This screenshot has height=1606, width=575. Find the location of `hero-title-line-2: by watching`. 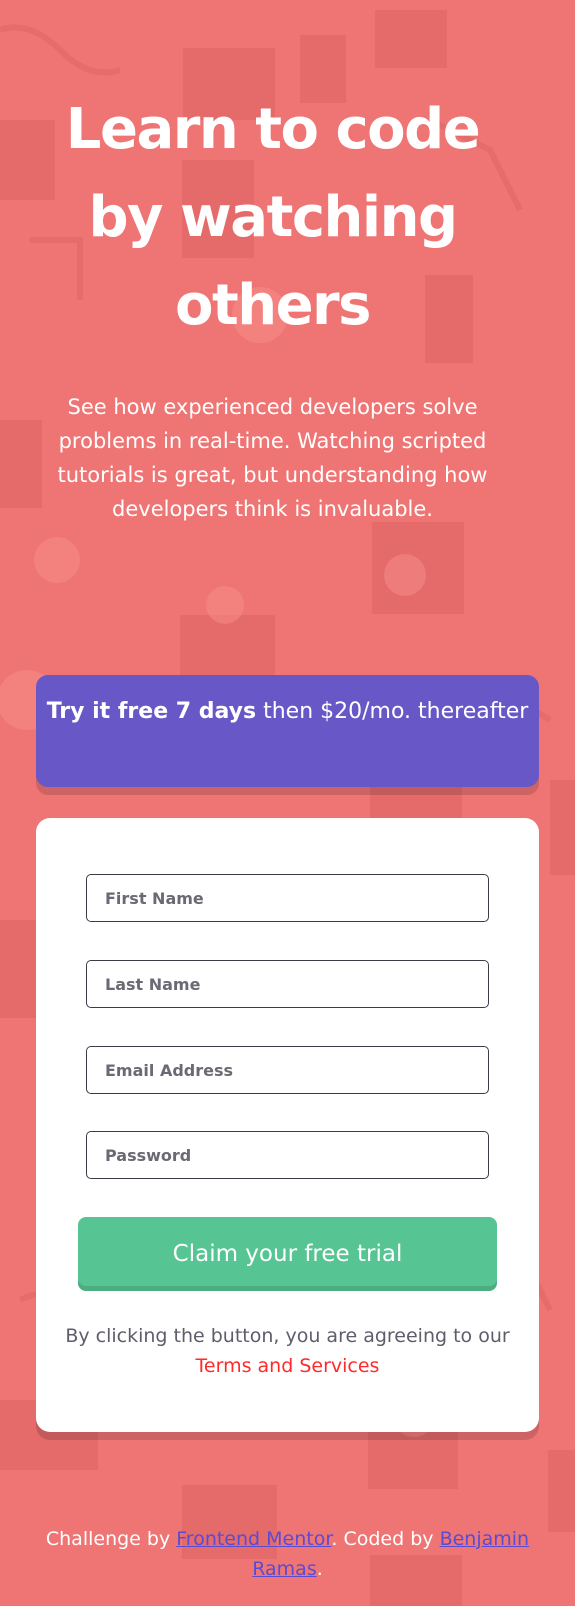

hero-title-line-2: by watching is located at coordinates (273, 217).